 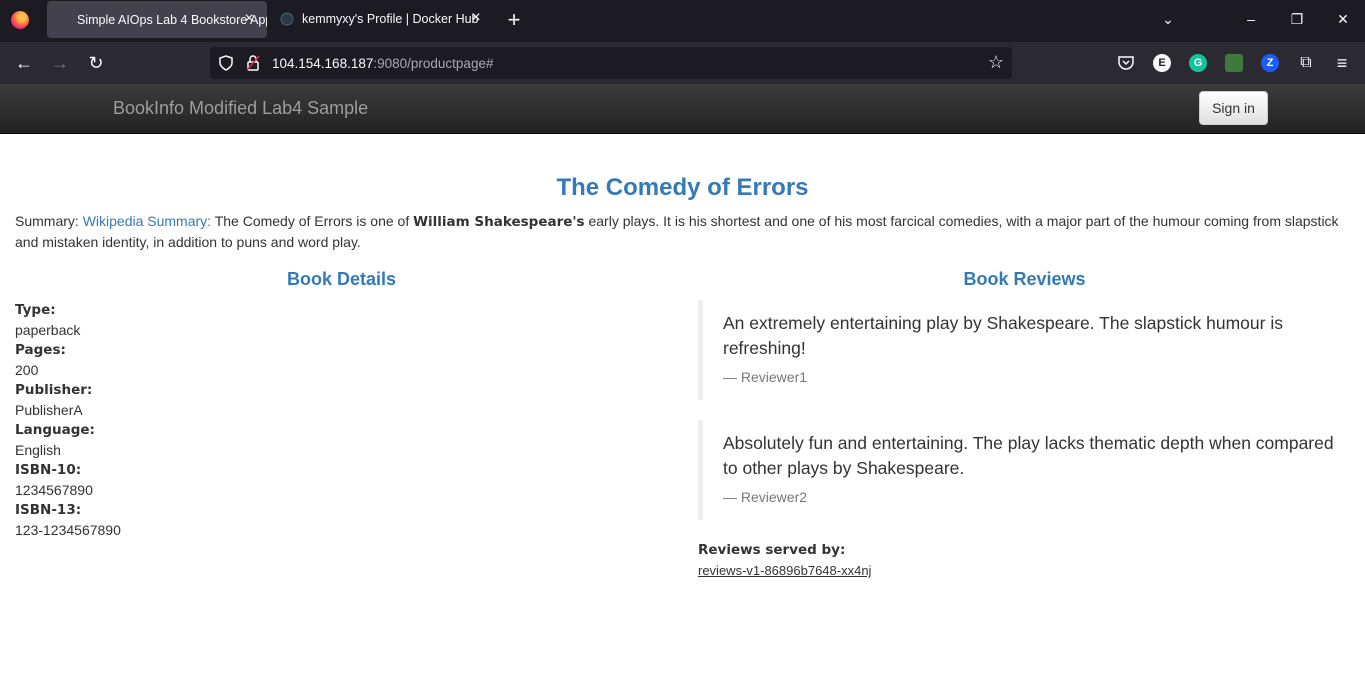 I want to click on extension-e-icon: E, so click(x=1162, y=63).